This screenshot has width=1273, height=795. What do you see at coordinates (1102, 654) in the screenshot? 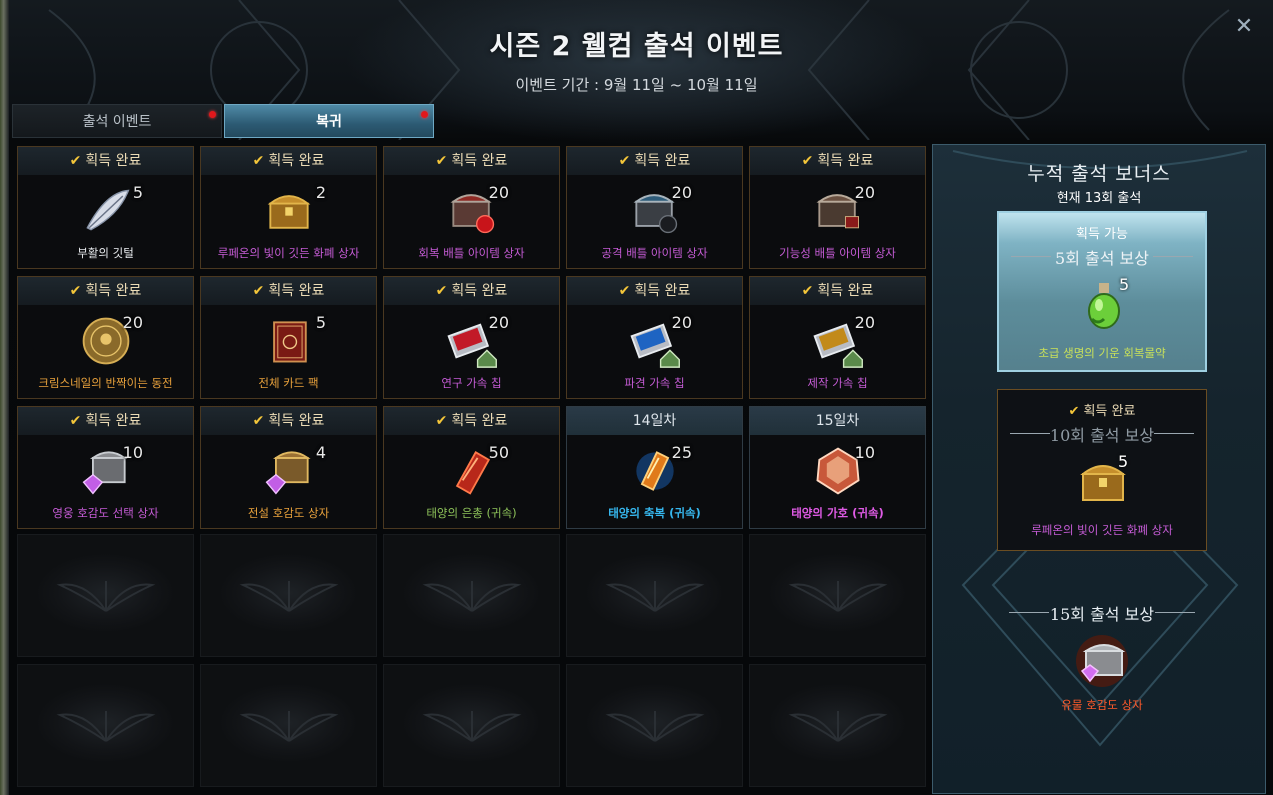
I see `bonus-tier-15: 15회 출석 보상 유물 호감도 상자` at bounding box center [1102, 654].